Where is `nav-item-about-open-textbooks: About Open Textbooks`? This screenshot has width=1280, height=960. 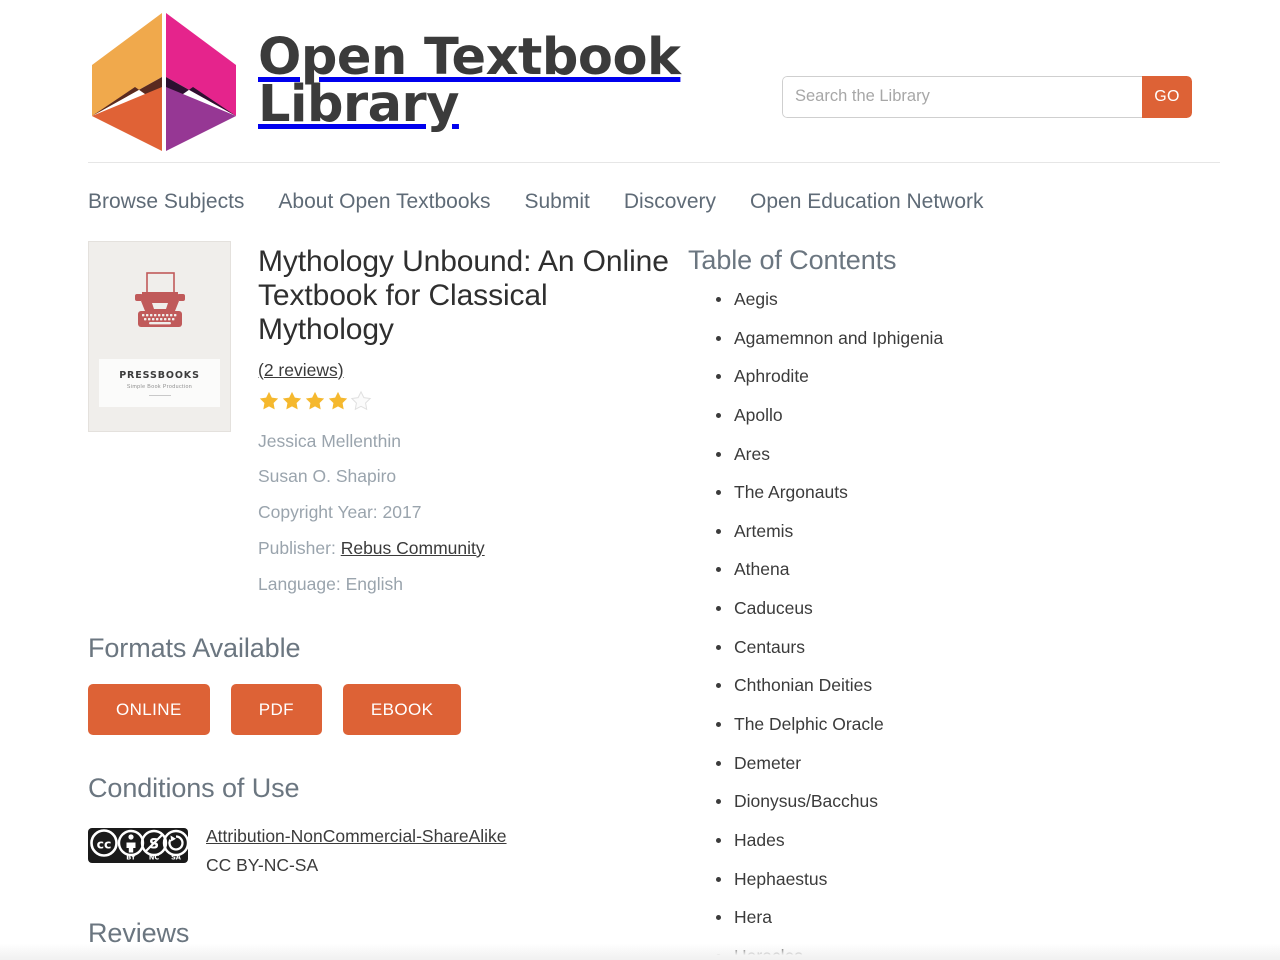
nav-item-about-open-textbooks: About Open Textbooks is located at coordinates (384, 202).